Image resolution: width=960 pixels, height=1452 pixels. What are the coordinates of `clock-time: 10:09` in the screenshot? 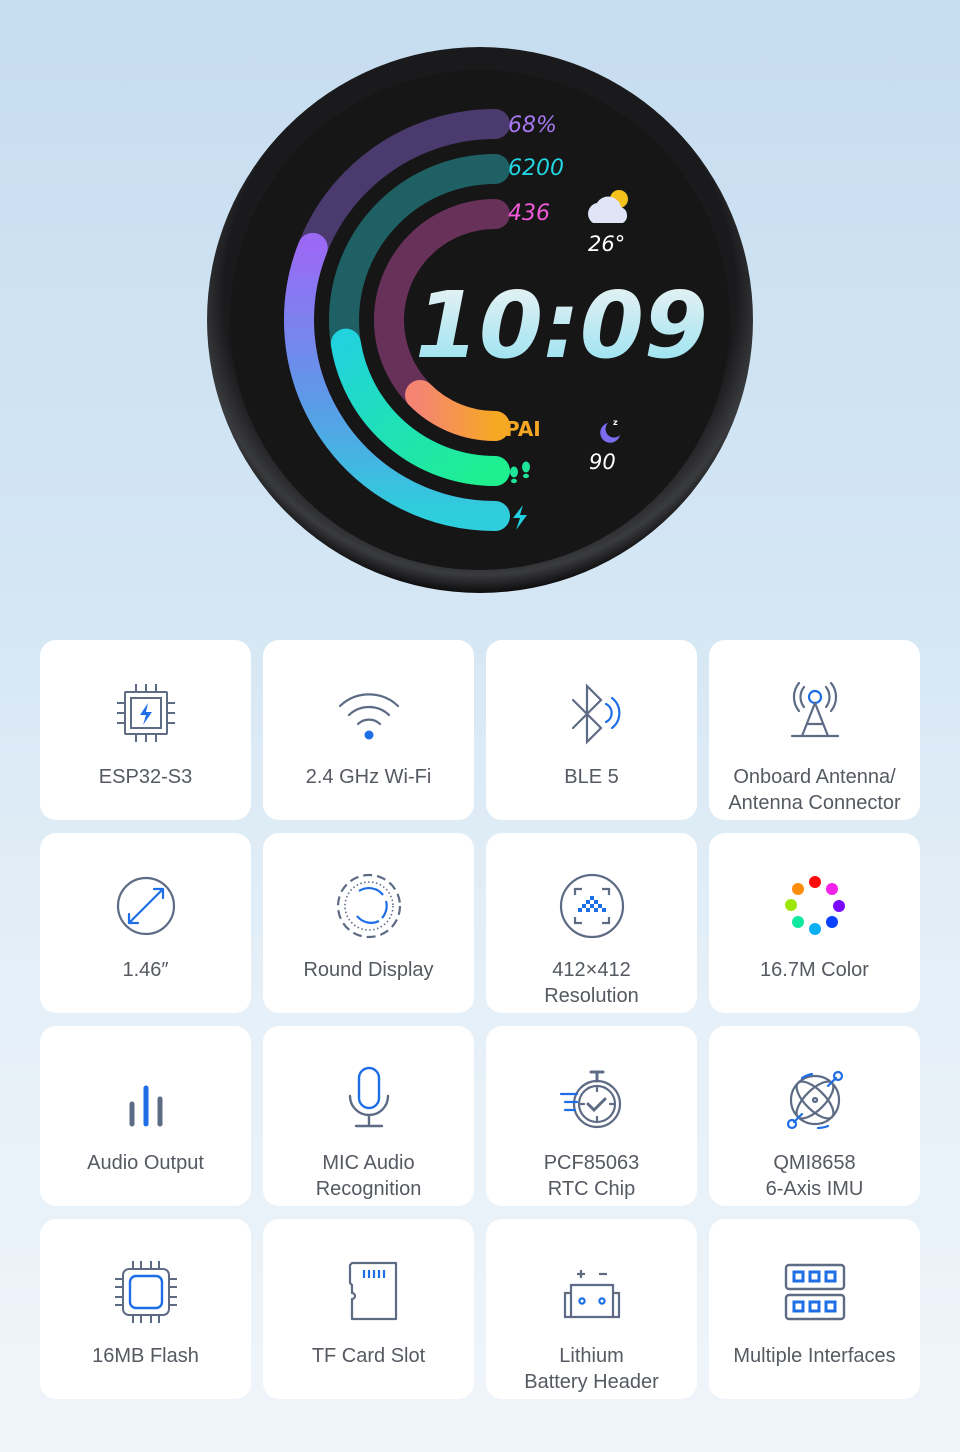 It's located at (561, 325).